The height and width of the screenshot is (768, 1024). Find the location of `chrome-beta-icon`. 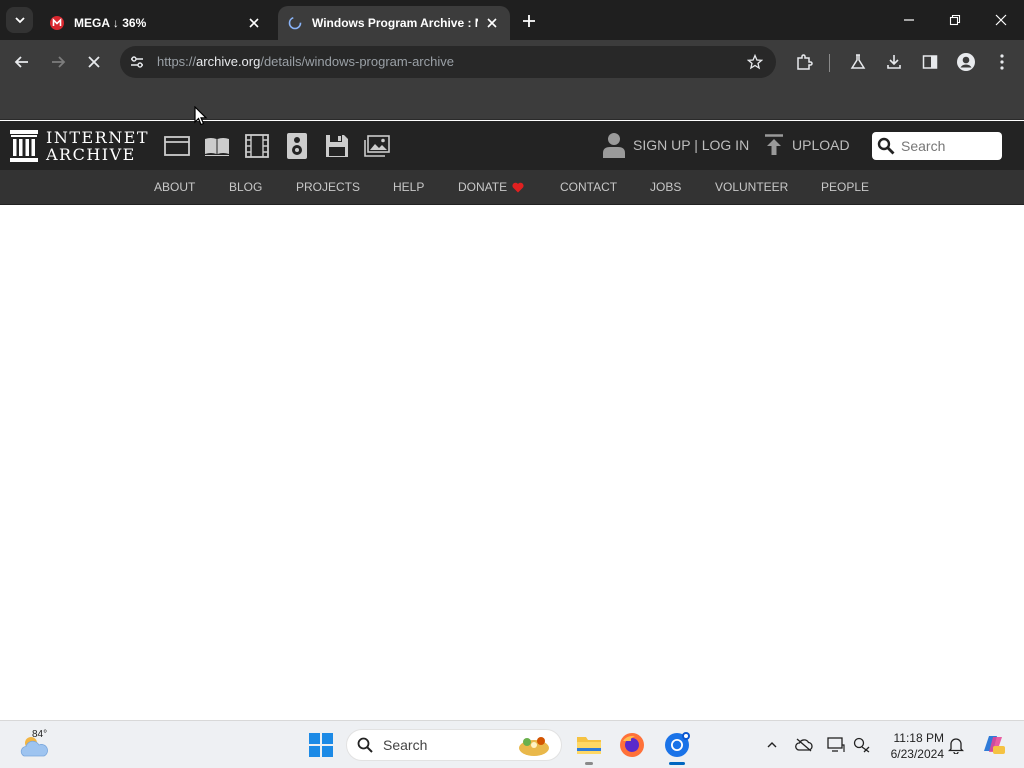

chrome-beta-icon is located at coordinates (677, 744).